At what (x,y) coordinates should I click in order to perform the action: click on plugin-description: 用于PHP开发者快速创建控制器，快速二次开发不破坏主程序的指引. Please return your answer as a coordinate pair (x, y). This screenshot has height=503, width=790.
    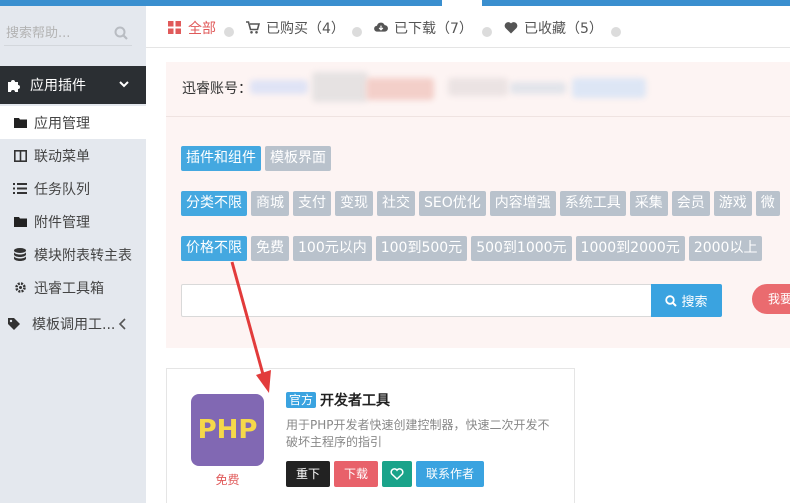
    Looking at the image, I should click on (418, 433).